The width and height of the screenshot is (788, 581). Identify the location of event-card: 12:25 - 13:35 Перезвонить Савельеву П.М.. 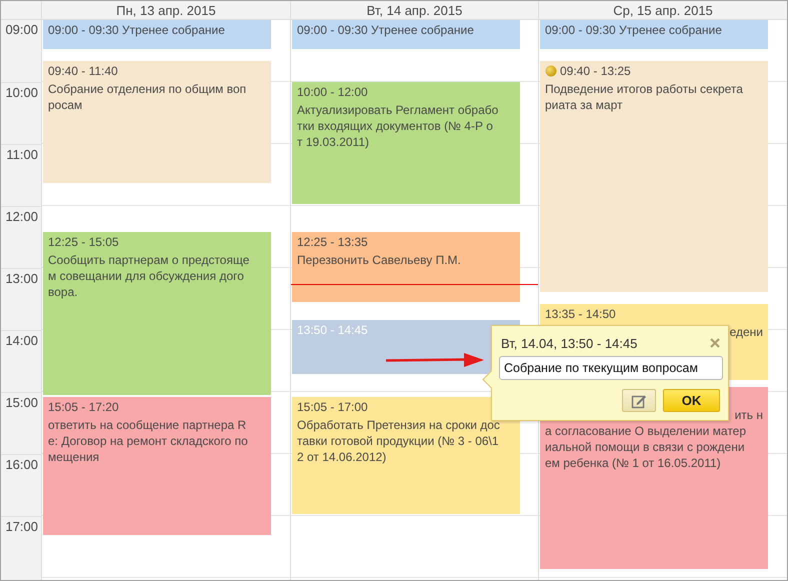
(406, 267).